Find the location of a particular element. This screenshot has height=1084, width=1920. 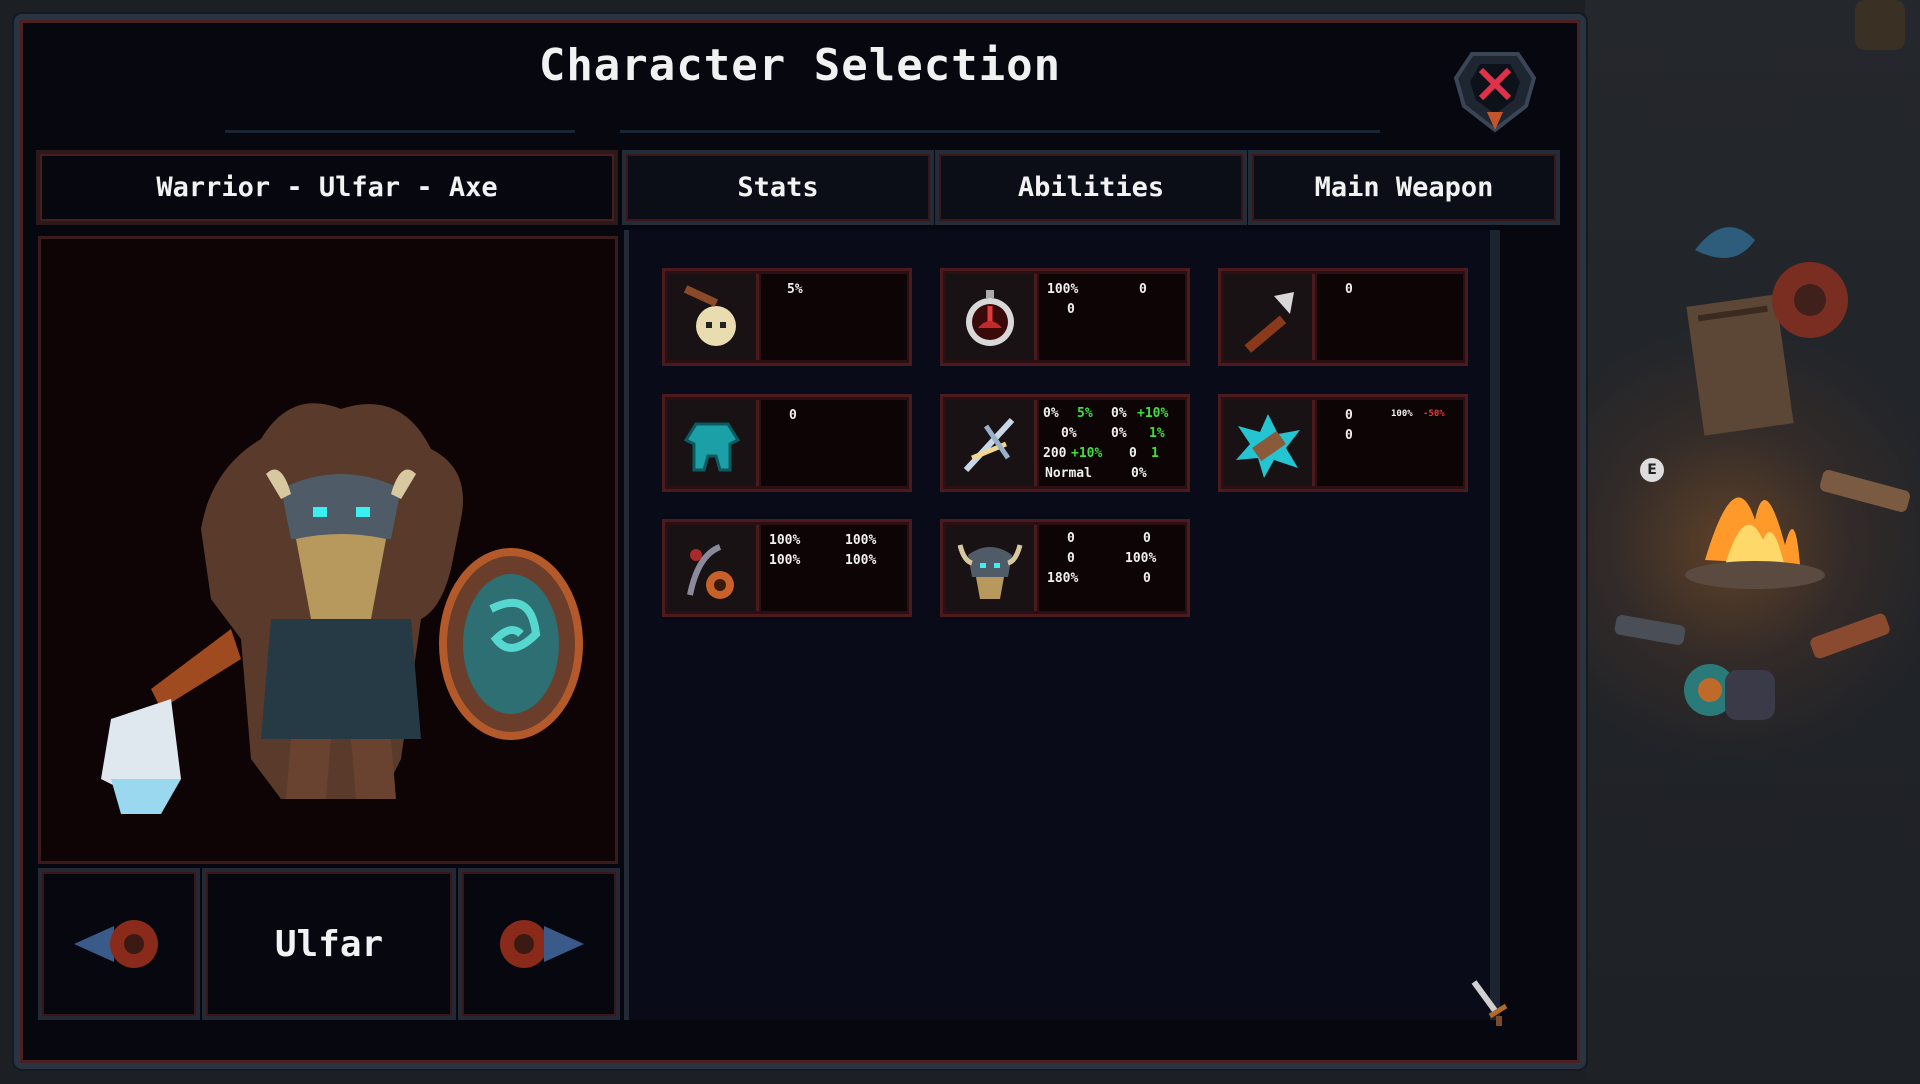

tab-main-weapon-label: Main Weapon is located at coordinates (1404, 187).